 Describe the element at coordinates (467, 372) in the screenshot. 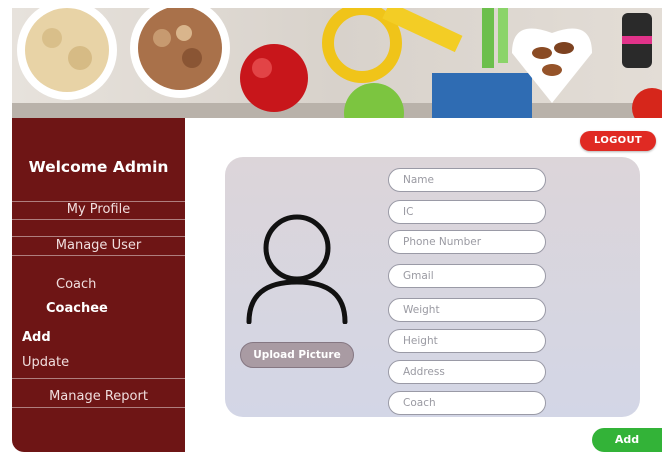

I see `address-field` at that location.